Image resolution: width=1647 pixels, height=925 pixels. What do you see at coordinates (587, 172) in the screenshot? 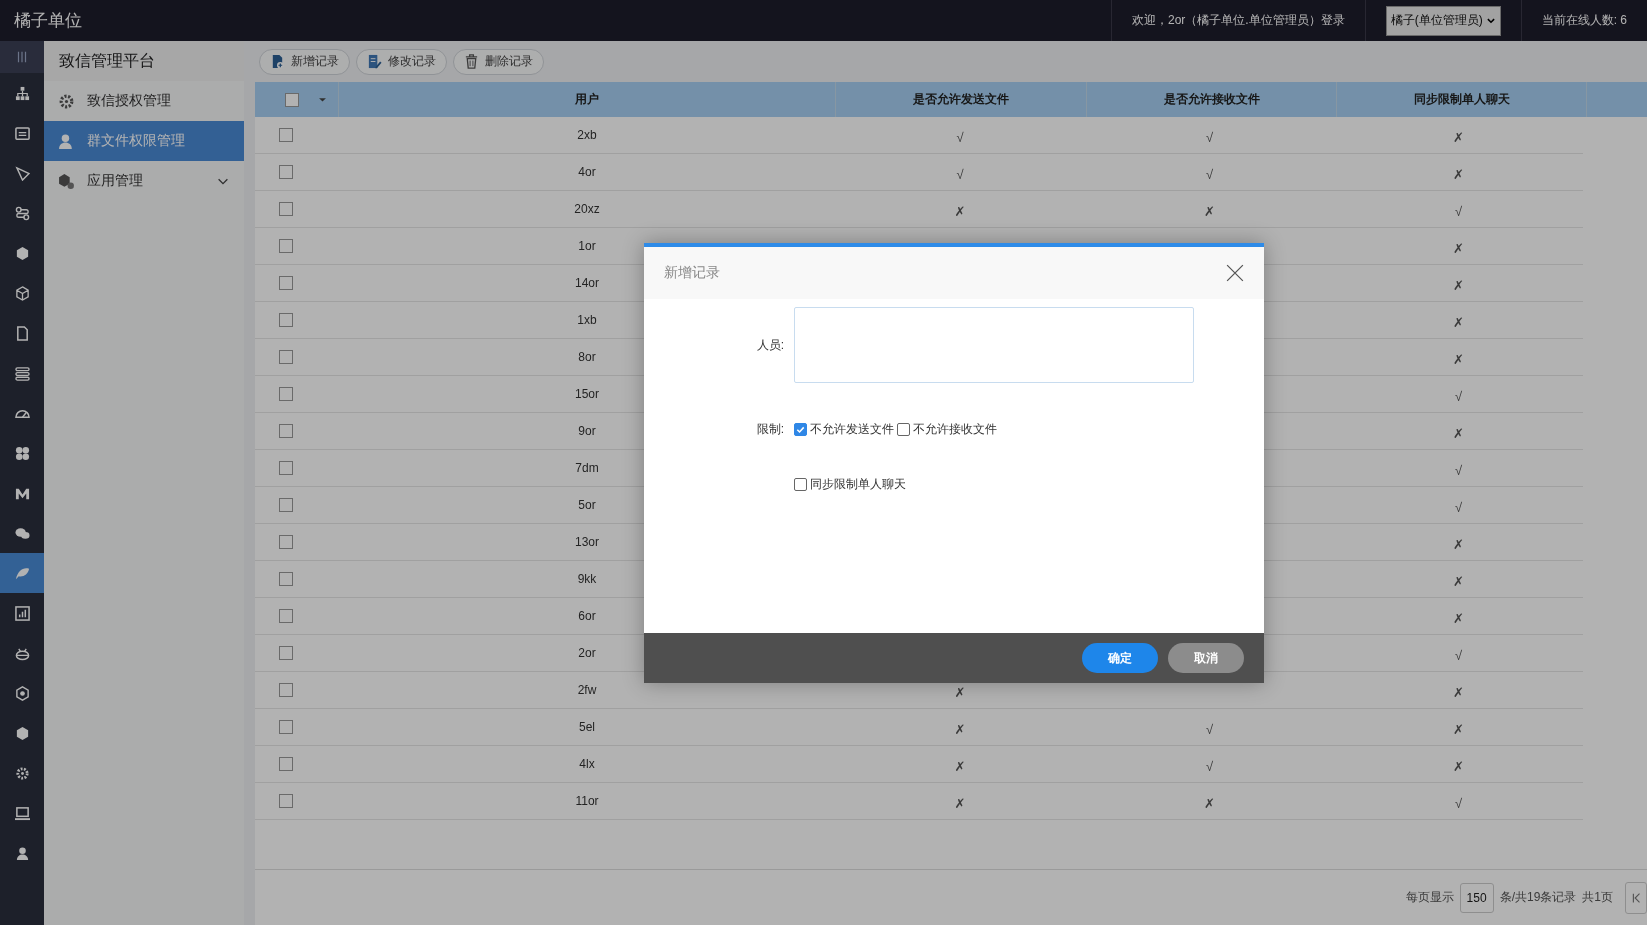
I see `user-name: 4or` at bounding box center [587, 172].